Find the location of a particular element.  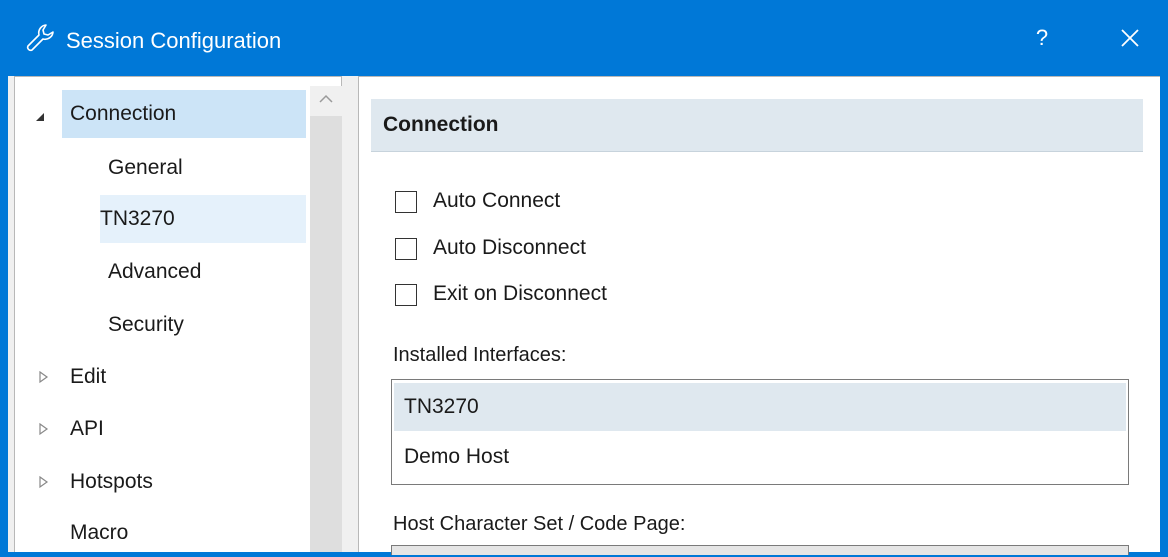

list-item: TN3270 is located at coordinates (760, 407).